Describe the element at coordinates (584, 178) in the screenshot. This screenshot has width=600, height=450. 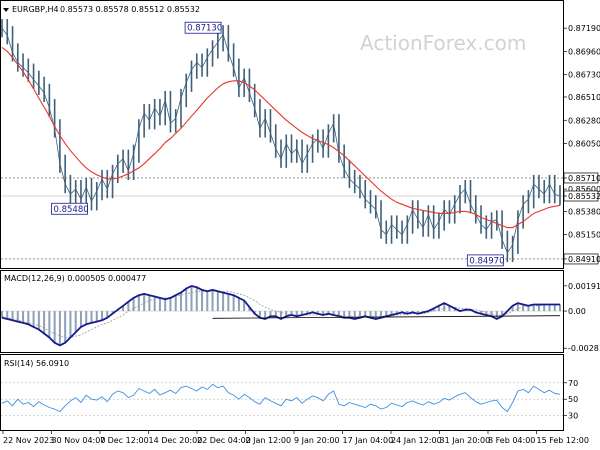
I see `price-tick-label: 0.85710` at that location.